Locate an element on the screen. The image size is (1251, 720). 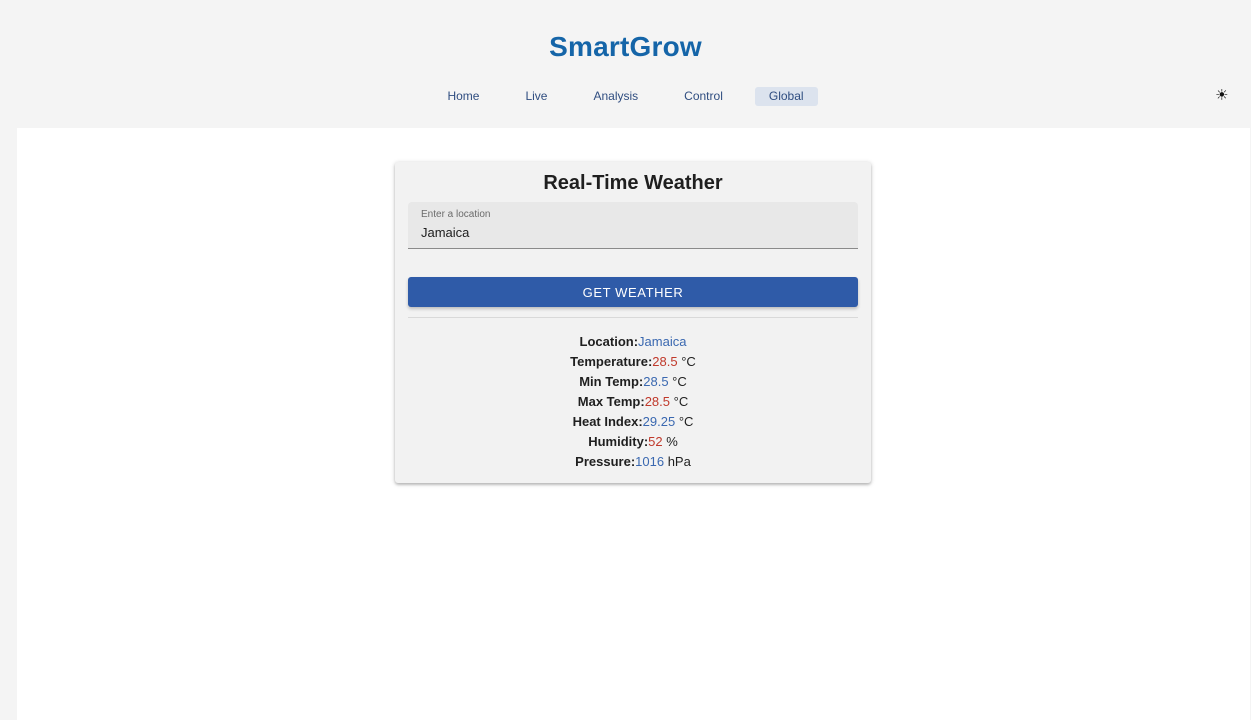
result-unit: % is located at coordinates (670, 441).